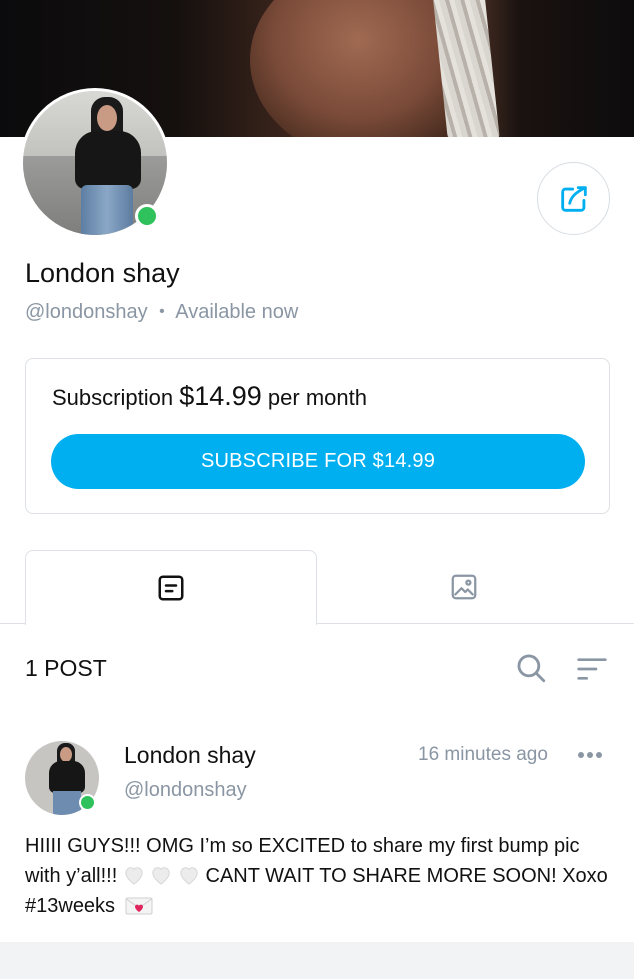  What do you see at coordinates (590, 755) in the screenshot?
I see `more-options-icon` at bounding box center [590, 755].